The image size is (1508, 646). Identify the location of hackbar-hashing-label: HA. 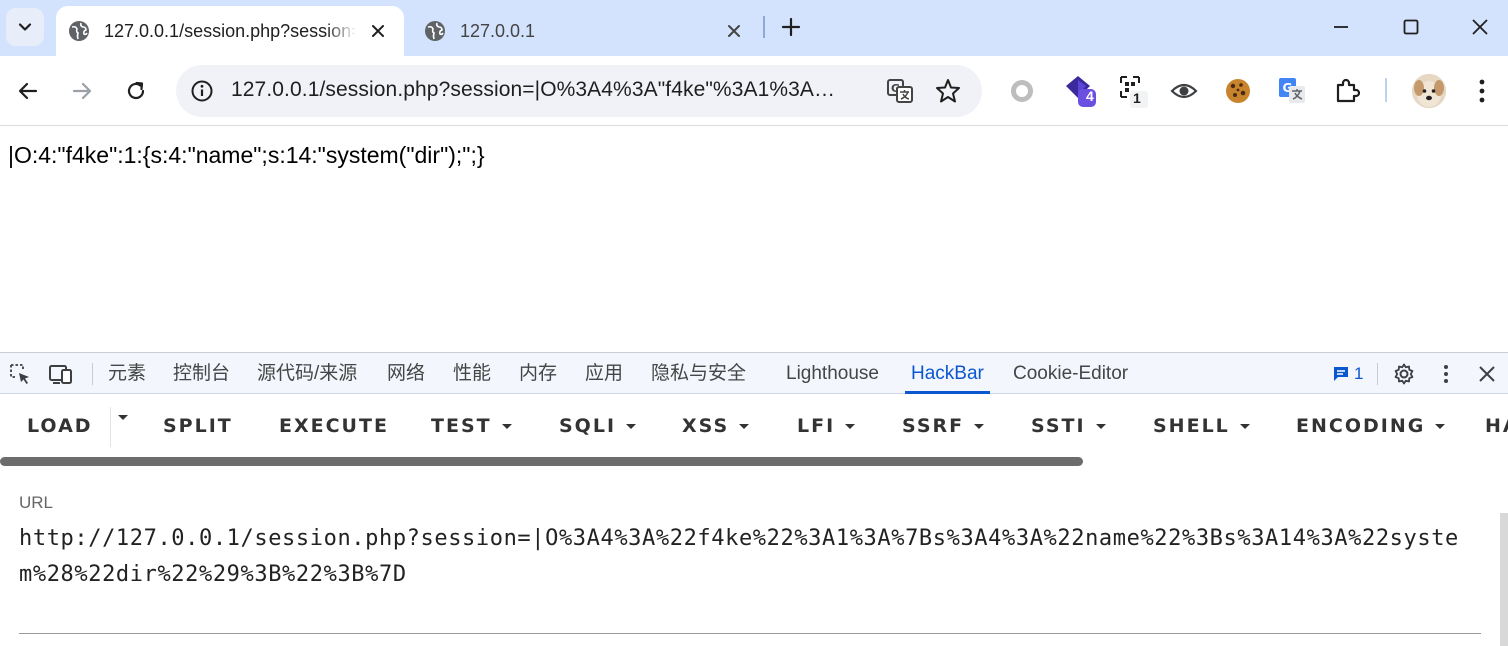
(1496, 426).